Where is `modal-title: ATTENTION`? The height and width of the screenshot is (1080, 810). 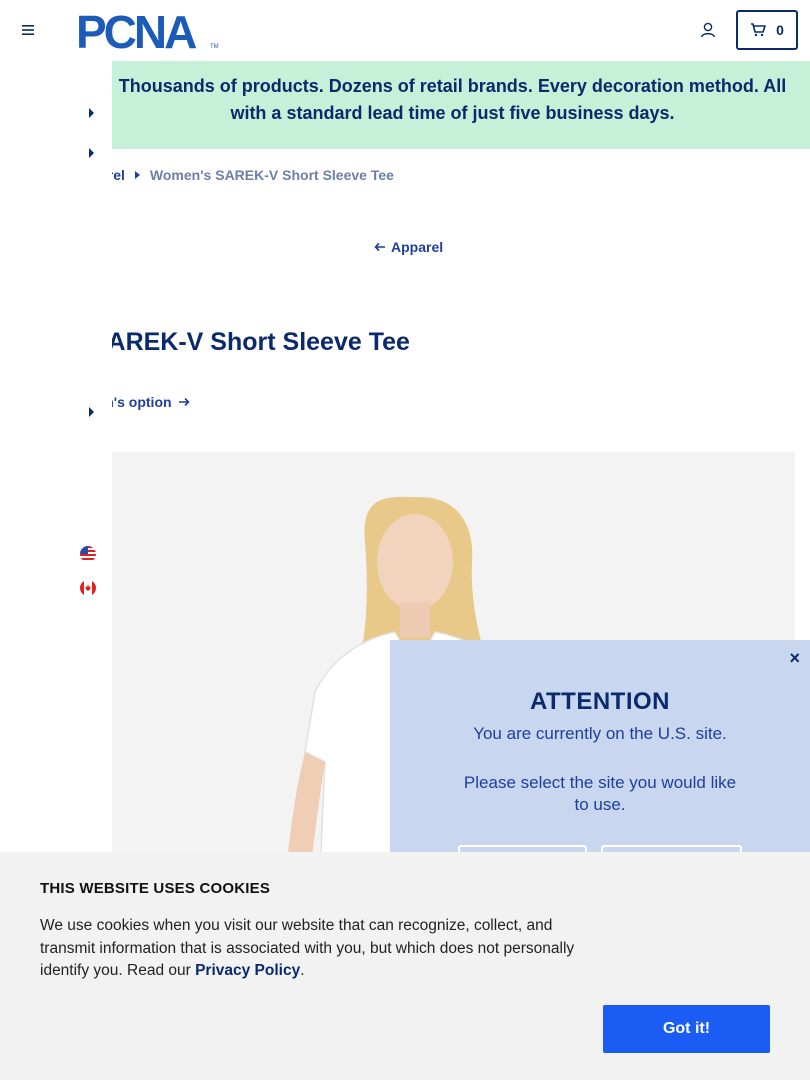
modal-title: ATTENTION is located at coordinates (600, 701).